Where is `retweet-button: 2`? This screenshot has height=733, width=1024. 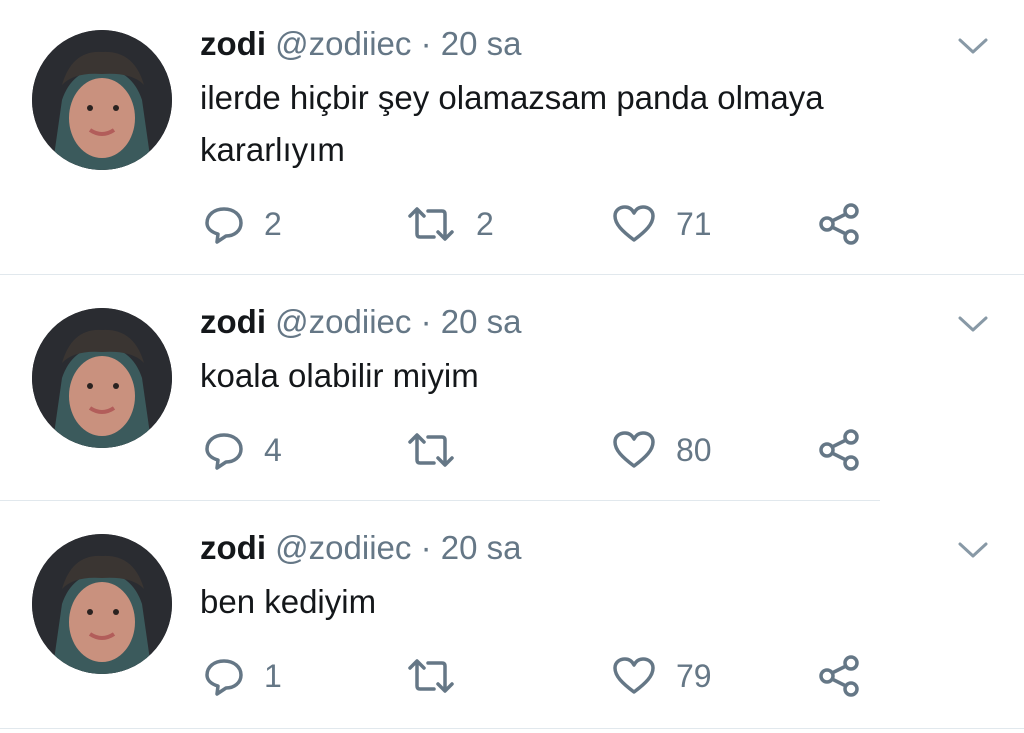 retweet-button: 2 is located at coordinates (450, 224).